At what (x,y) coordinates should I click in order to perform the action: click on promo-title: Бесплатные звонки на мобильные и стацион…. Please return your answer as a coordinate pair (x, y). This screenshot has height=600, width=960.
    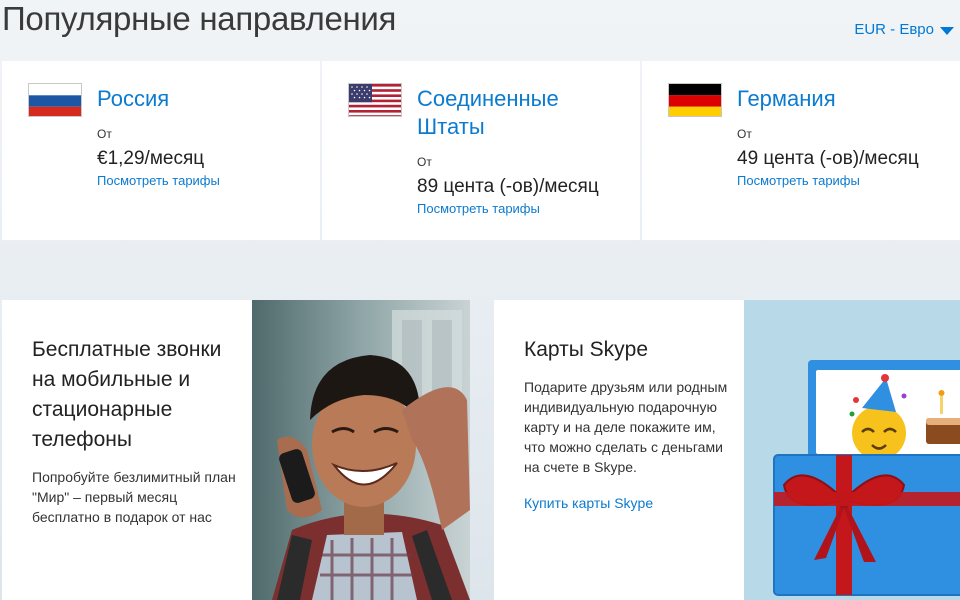
    Looking at the image, I should click on (127, 394).